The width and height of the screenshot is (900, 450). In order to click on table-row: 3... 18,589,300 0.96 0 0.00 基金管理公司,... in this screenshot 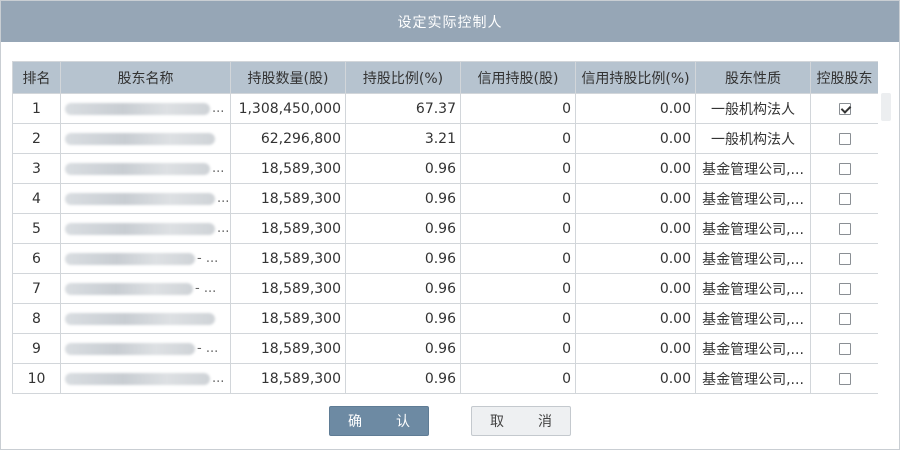, I will do `click(445, 168)`.